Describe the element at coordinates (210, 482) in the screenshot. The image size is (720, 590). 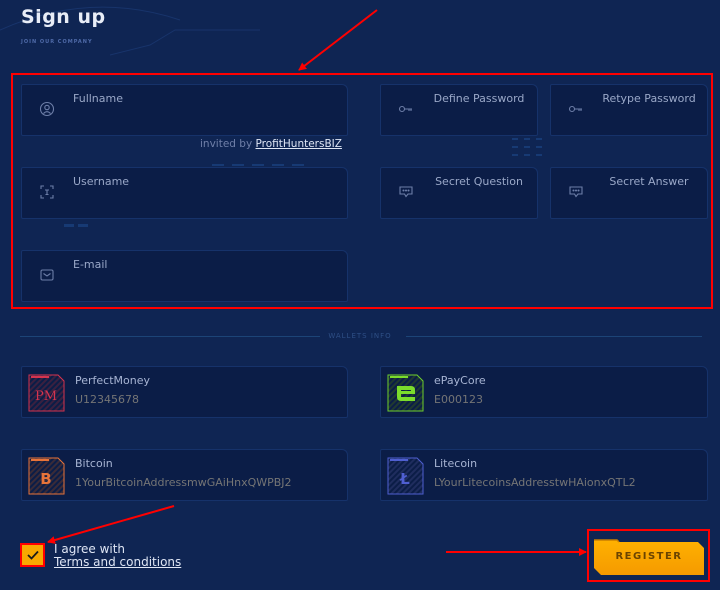
I see `bitcoin-address-input` at that location.